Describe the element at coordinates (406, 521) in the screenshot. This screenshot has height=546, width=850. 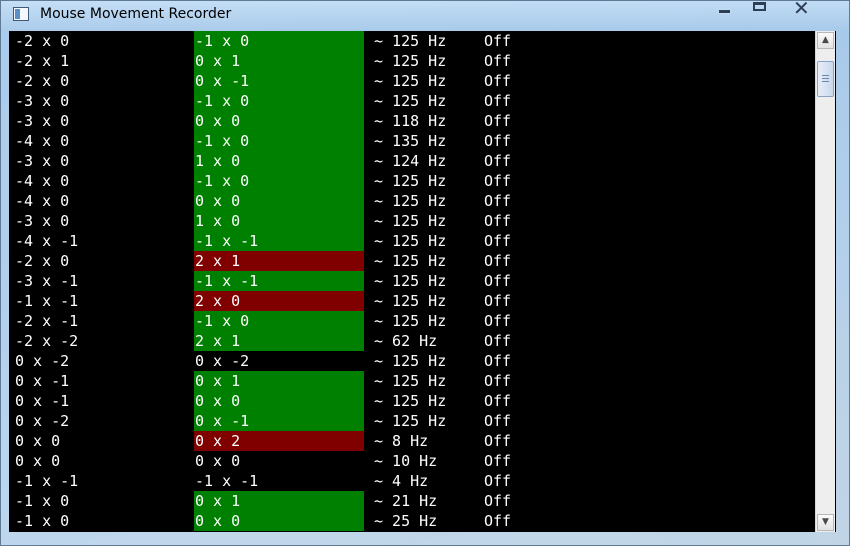
I see `polling-rate: ~ 25 Hz` at that location.